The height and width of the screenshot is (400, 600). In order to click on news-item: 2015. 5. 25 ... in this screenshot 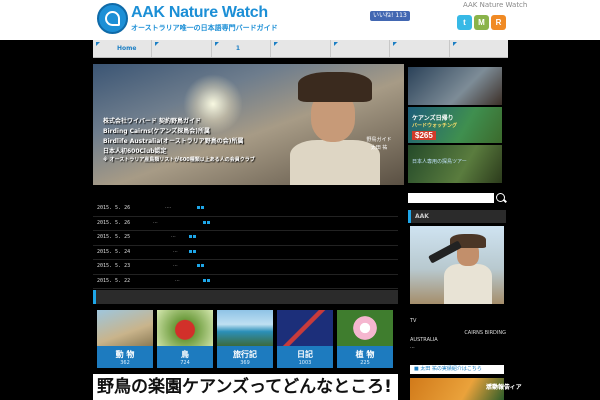, I will do `click(245, 238)`.